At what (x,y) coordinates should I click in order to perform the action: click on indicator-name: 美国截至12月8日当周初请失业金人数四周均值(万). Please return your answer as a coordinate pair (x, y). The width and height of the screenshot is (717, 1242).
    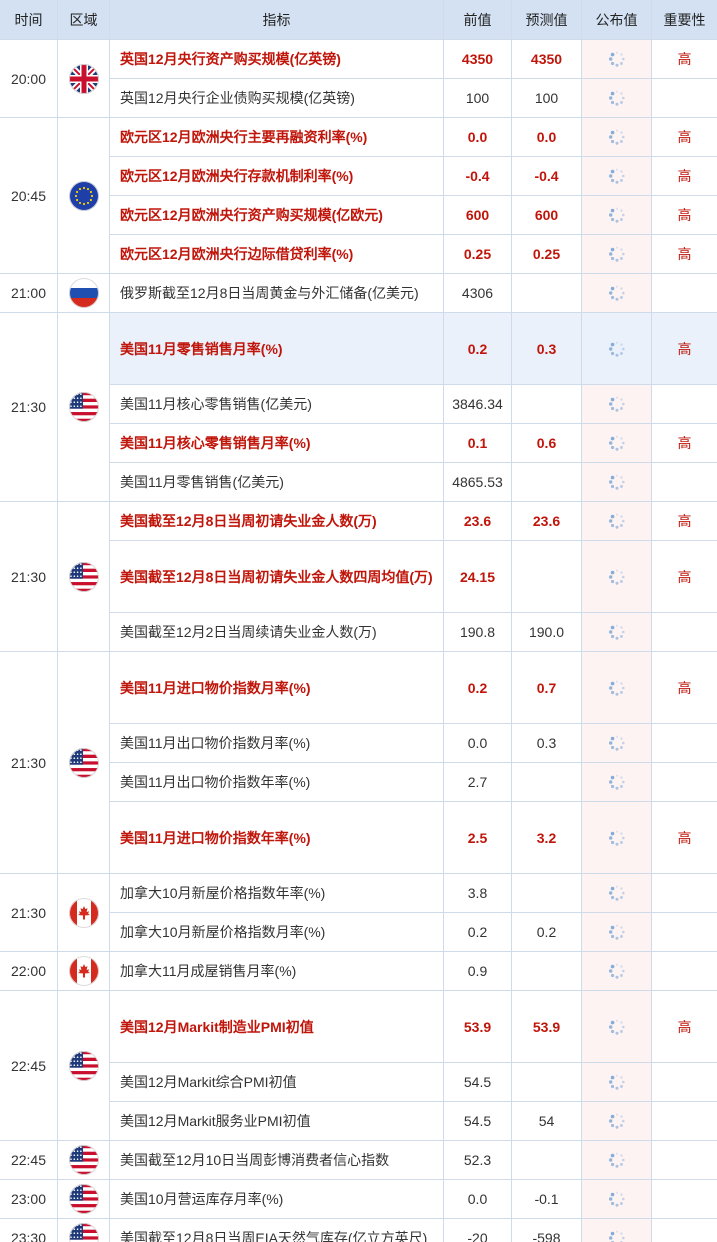
    Looking at the image, I should click on (277, 577).